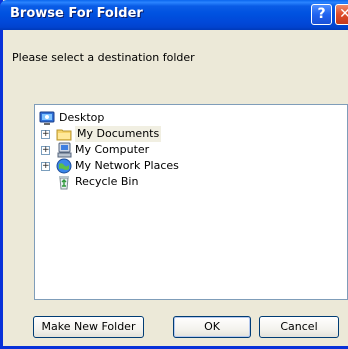 Image resolution: width=348 pixels, height=349 pixels. I want to click on recycle-bin-icon, so click(64, 183).